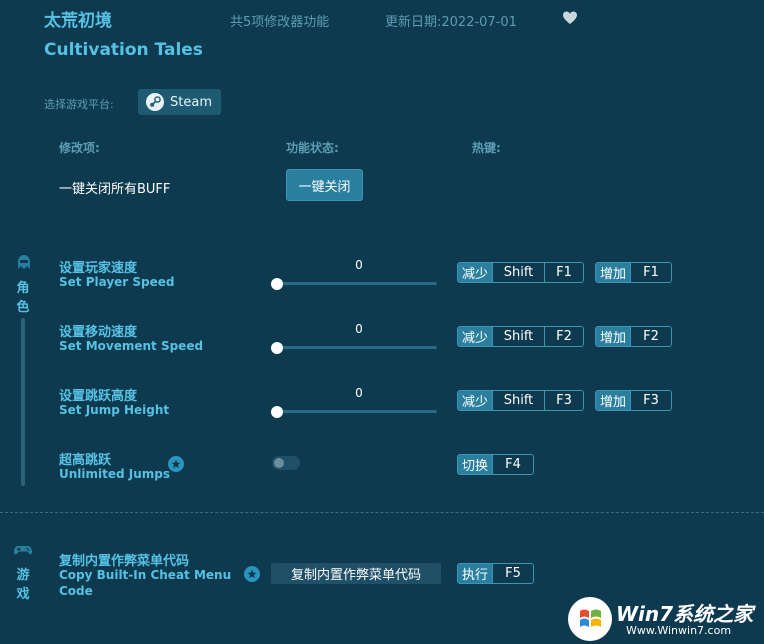 This screenshot has height=644, width=764. I want to click on close-all-buff-button: 一键关闭, so click(324, 185).